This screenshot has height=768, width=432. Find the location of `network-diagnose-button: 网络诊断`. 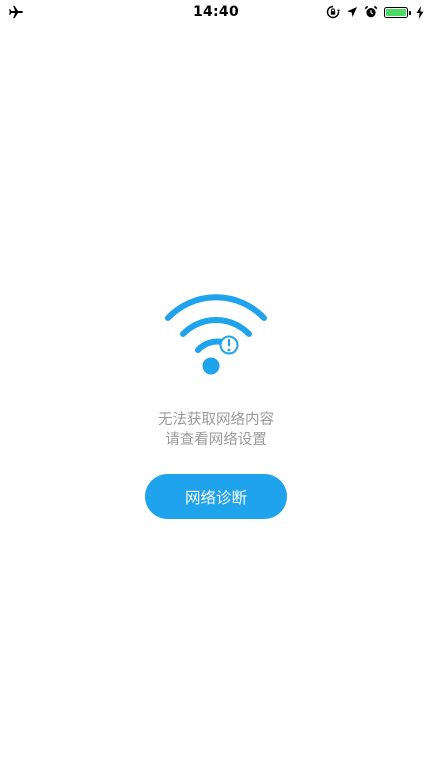

network-diagnose-button: 网络诊断 is located at coordinates (216, 496).